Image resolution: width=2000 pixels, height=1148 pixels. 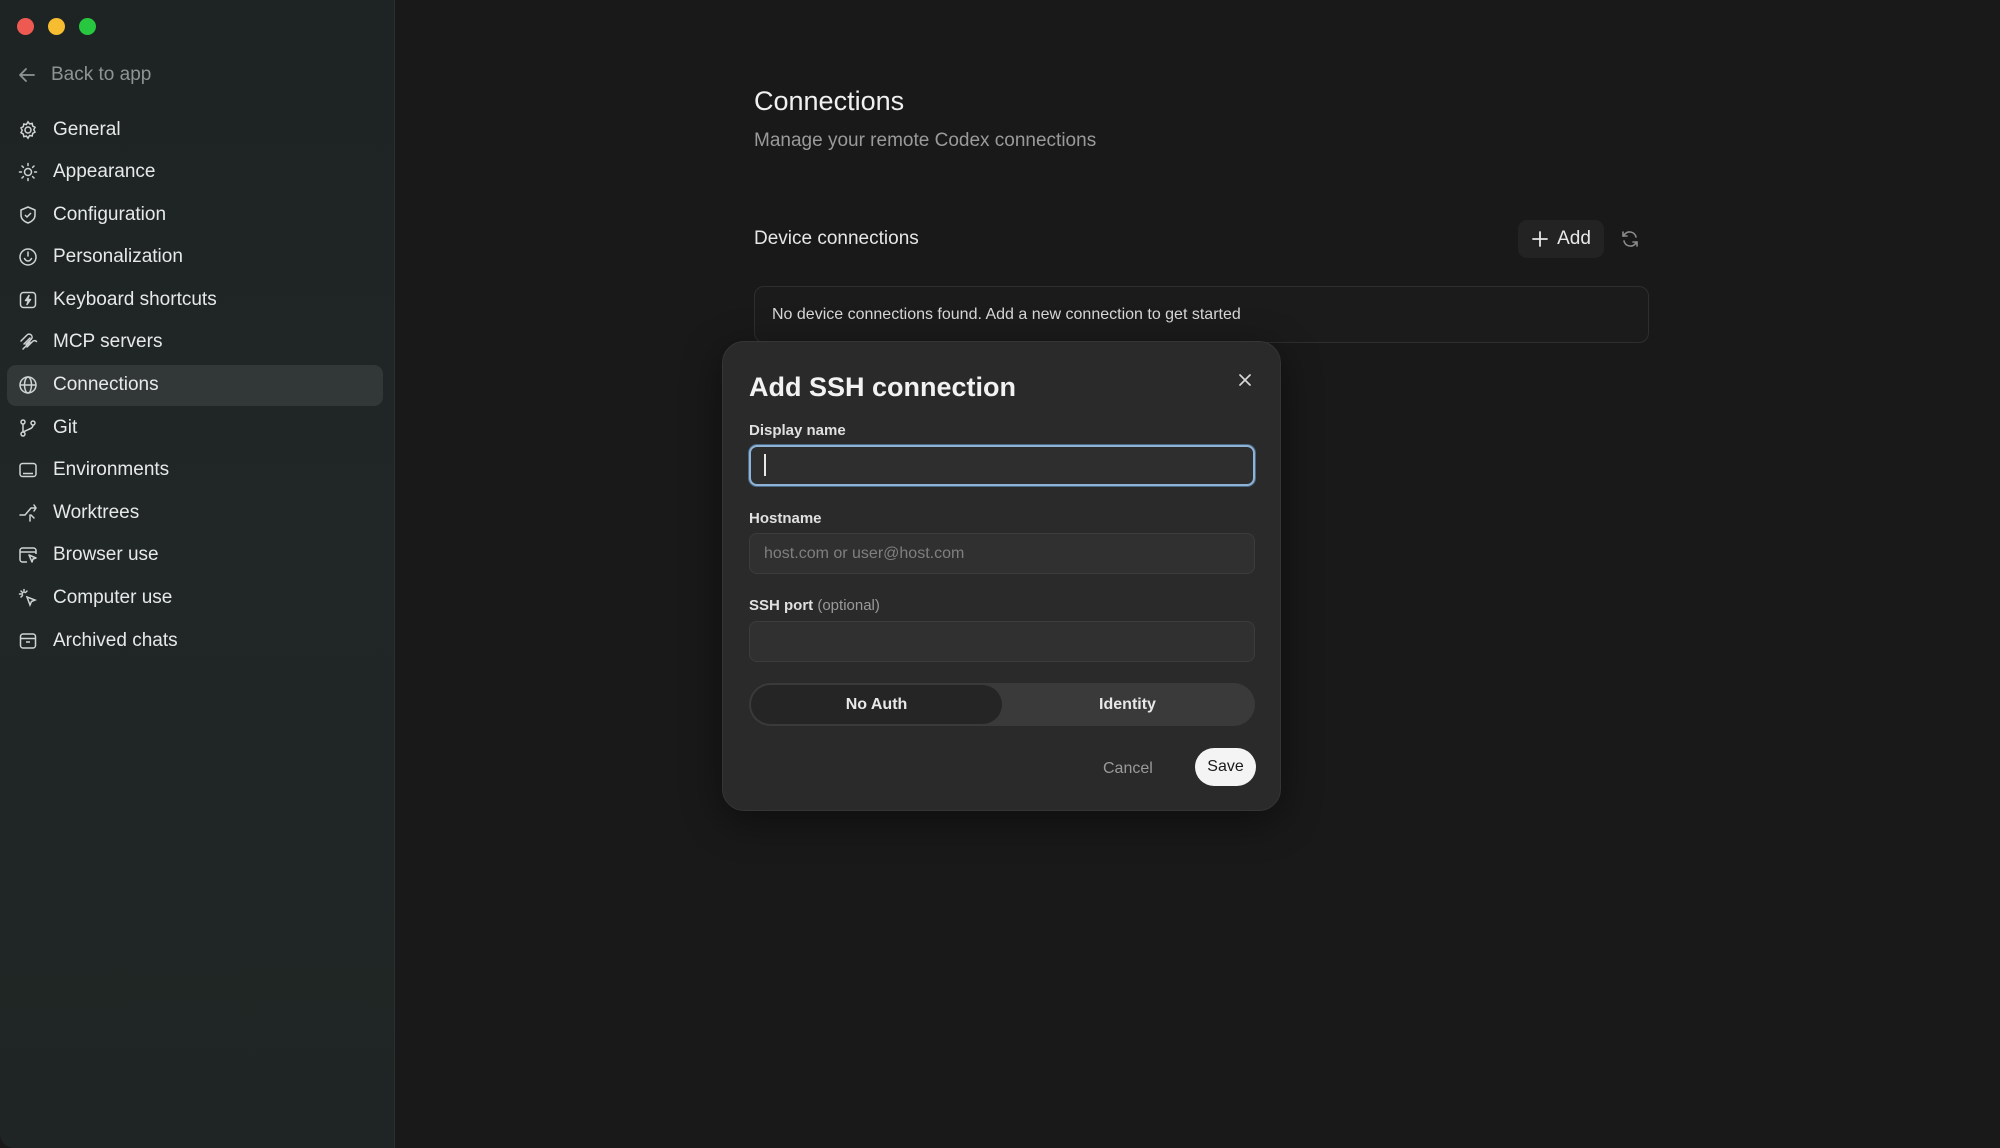 I want to click on display-name-label: Display name, so click(x=797, y=430).